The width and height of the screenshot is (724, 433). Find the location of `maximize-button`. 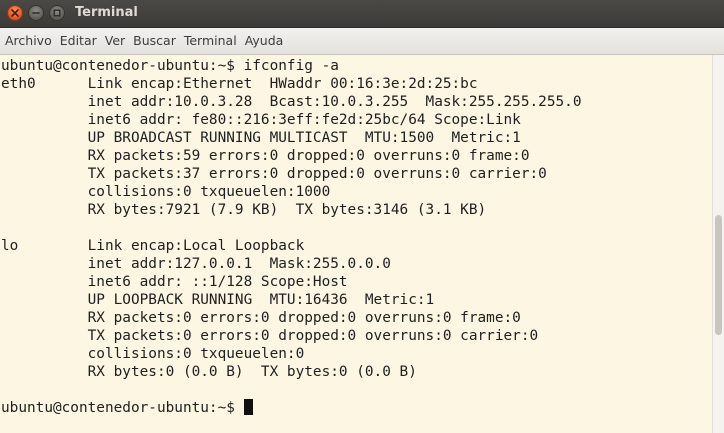

maximize-button is located at coordinates (57, 13).